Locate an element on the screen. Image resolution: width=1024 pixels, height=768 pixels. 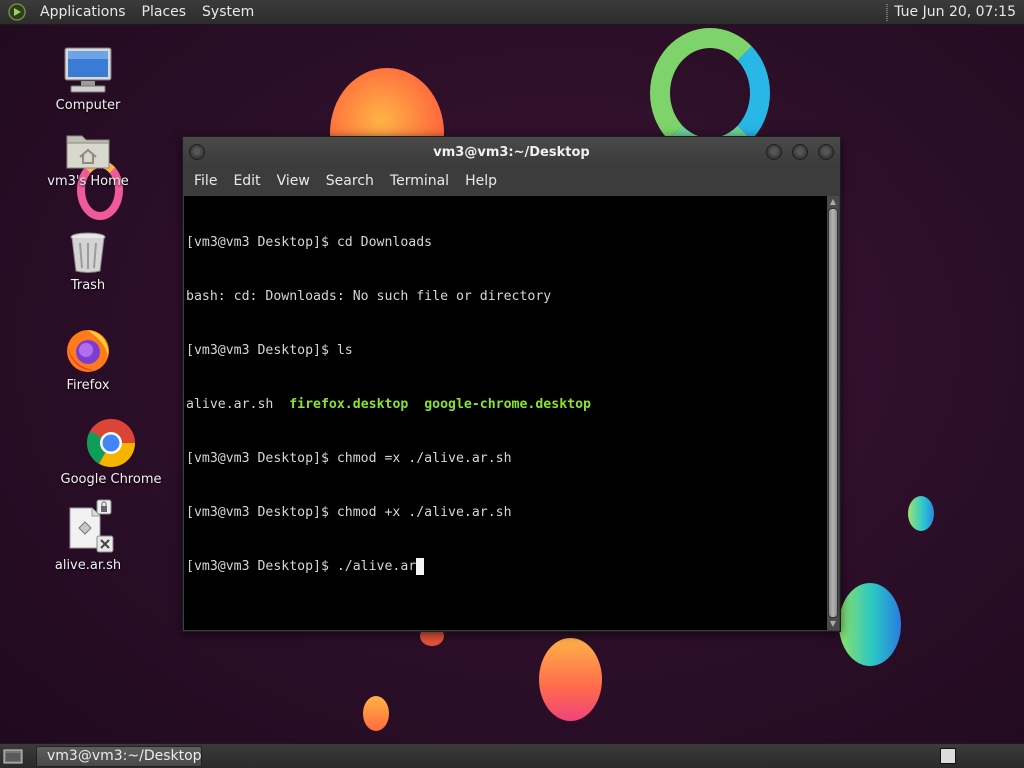
system-menu: System is located at coordinates (228, 12).